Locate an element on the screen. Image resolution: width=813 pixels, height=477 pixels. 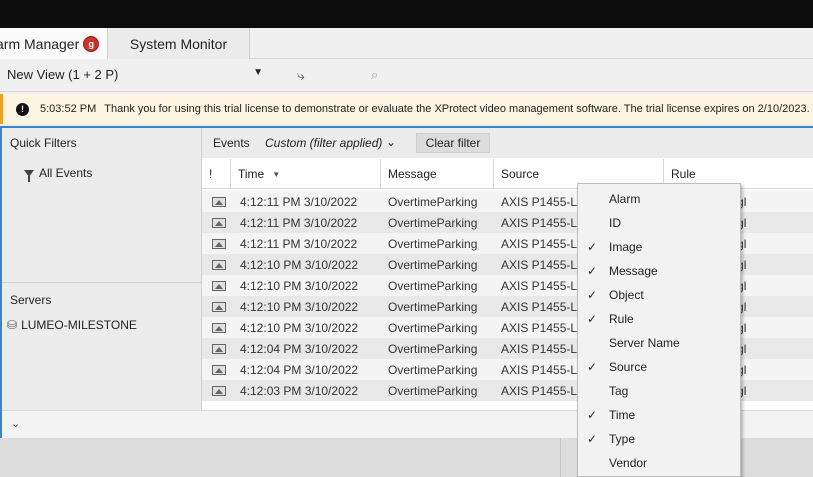
menu-item-alarm: Alarm is located at coordinates (659, 199).